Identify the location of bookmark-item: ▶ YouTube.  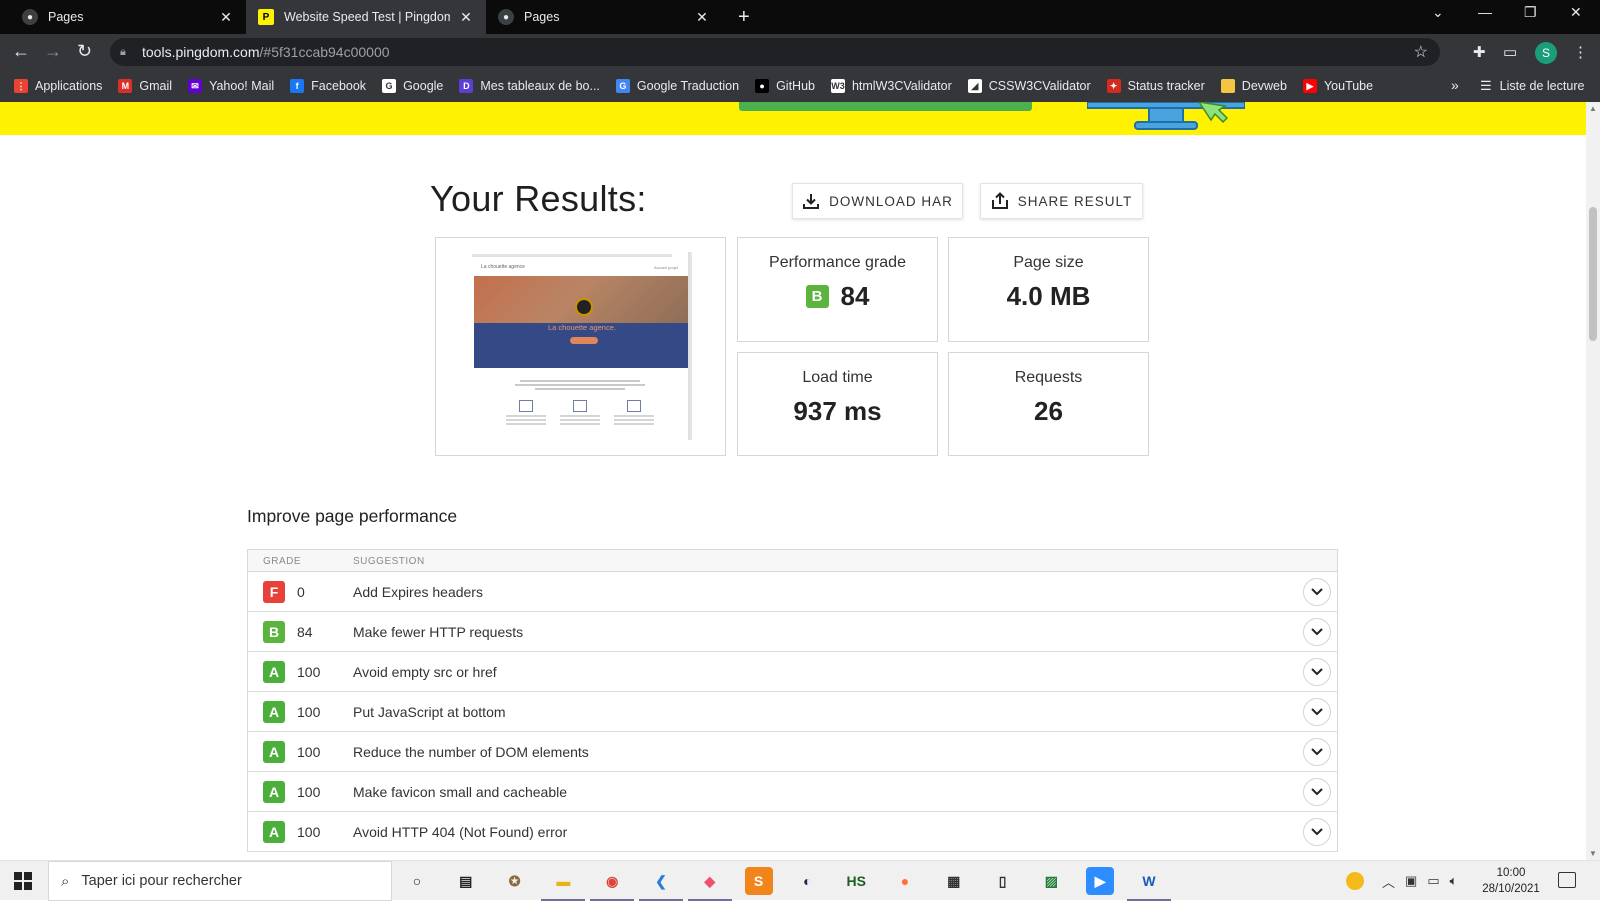
(1337, 86).